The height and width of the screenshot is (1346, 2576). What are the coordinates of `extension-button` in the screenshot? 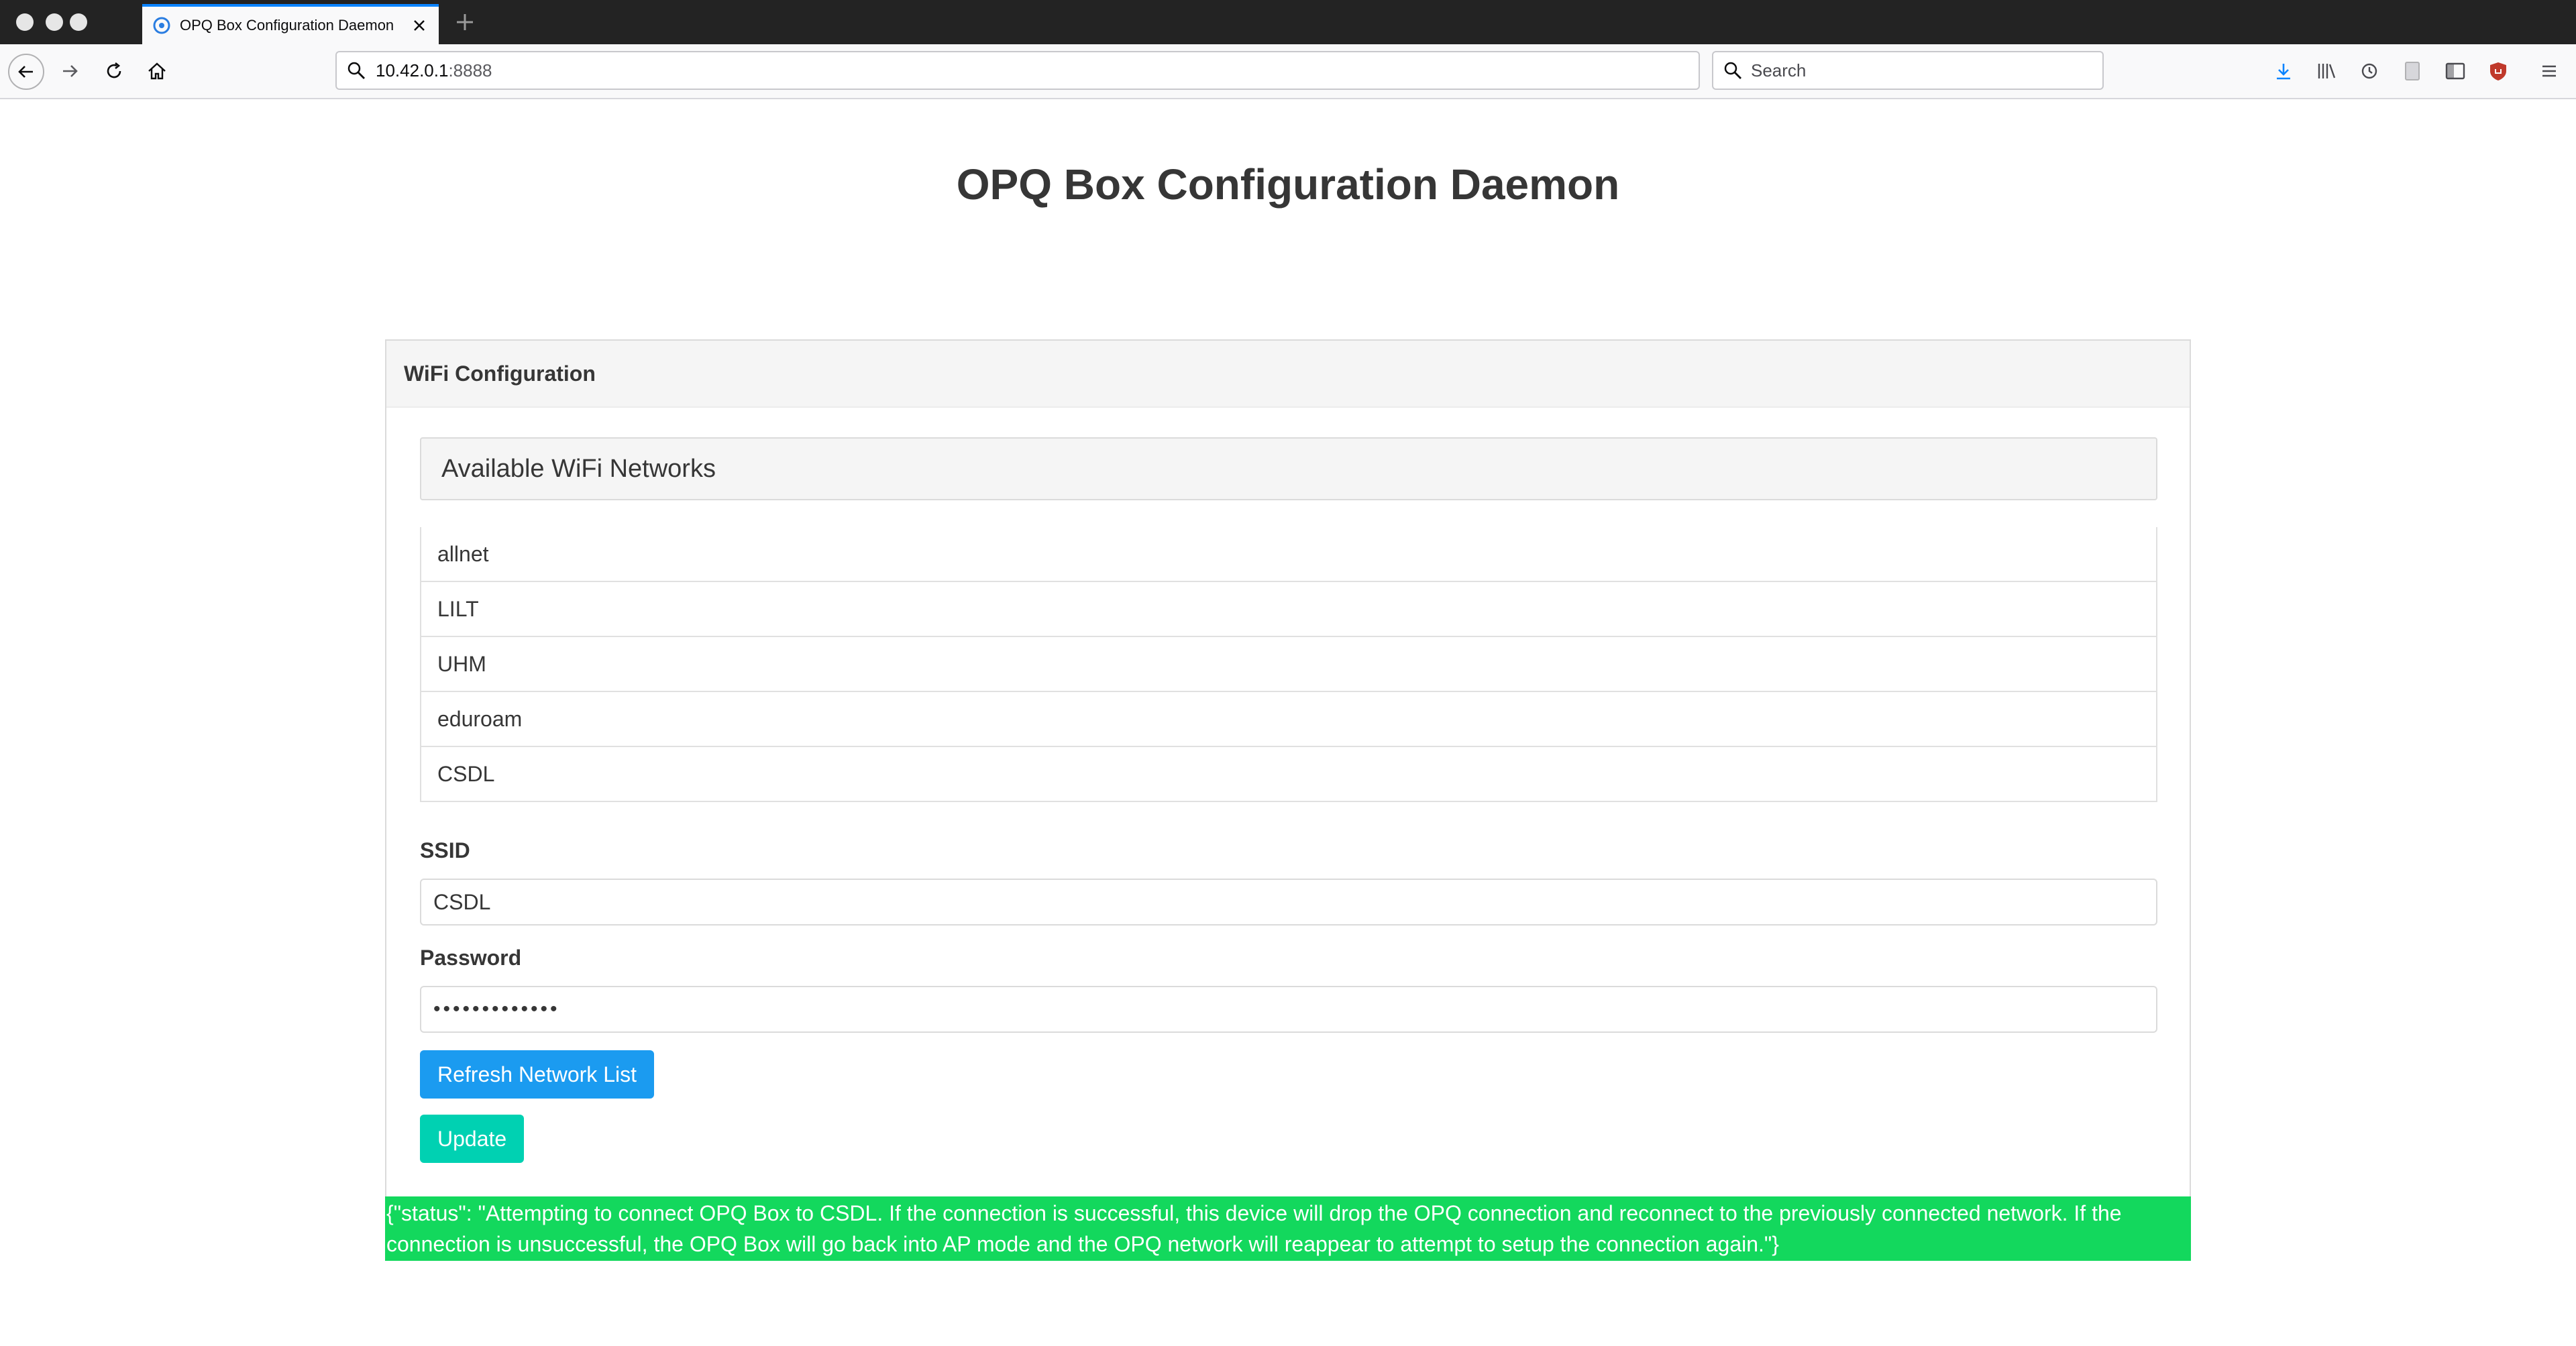 It's located at (2498, 71).